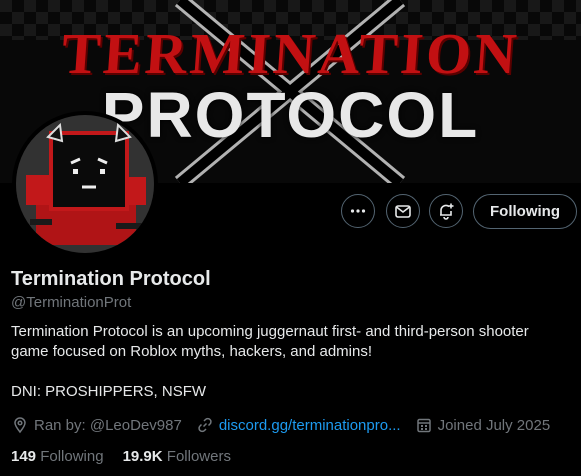 The width and height of the screenshot is (581, 476). I want to click on more-button, so click(358, 211).